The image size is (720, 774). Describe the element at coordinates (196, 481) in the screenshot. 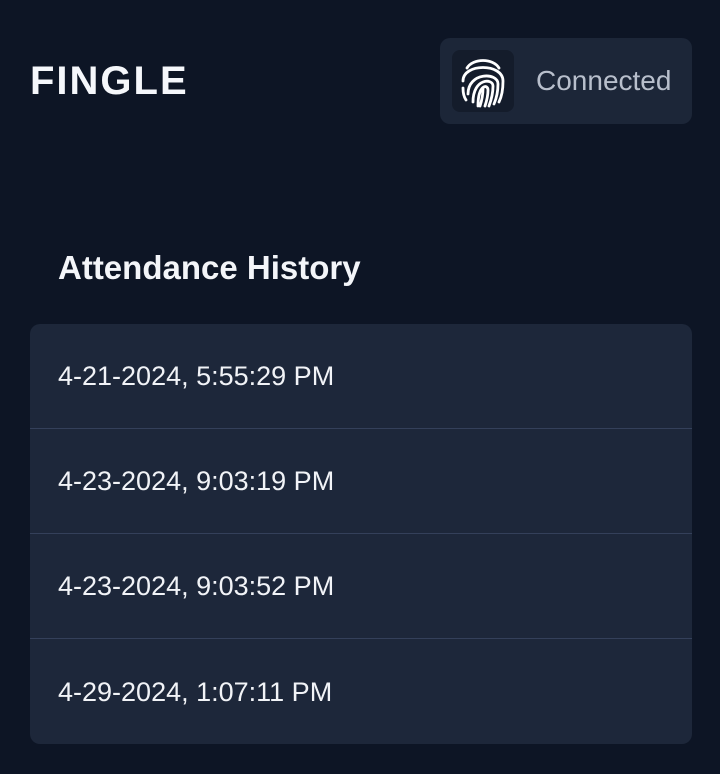

I see `attendance-timestamp: 4-23-2024, 9:03:19 PM` at that location.